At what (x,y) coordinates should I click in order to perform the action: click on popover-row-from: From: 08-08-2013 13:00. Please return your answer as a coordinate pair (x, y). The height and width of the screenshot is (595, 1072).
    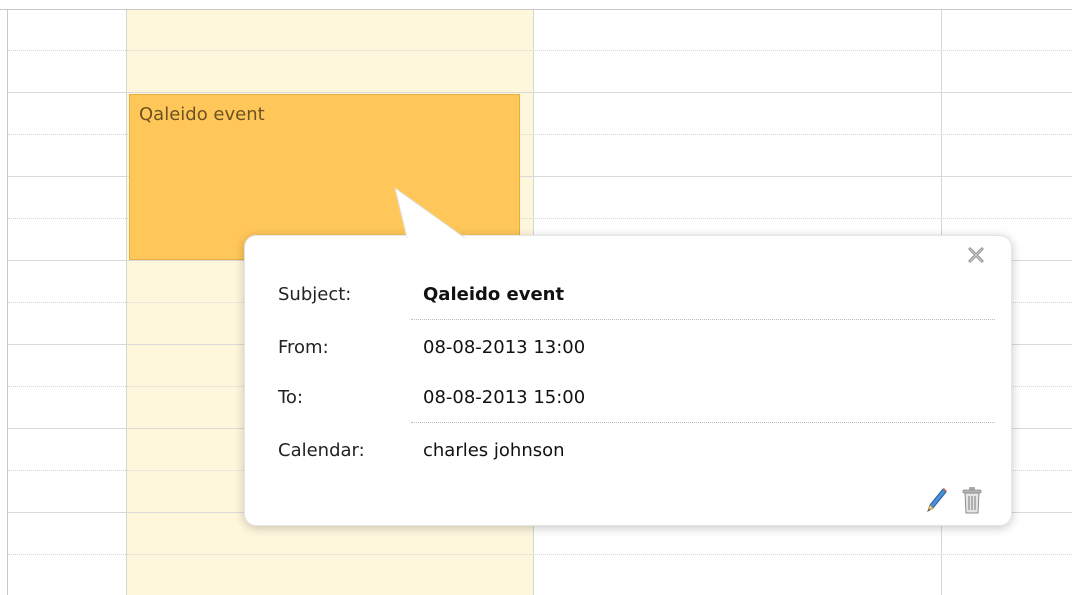
    Looking at the image, I should click on (636, 349).